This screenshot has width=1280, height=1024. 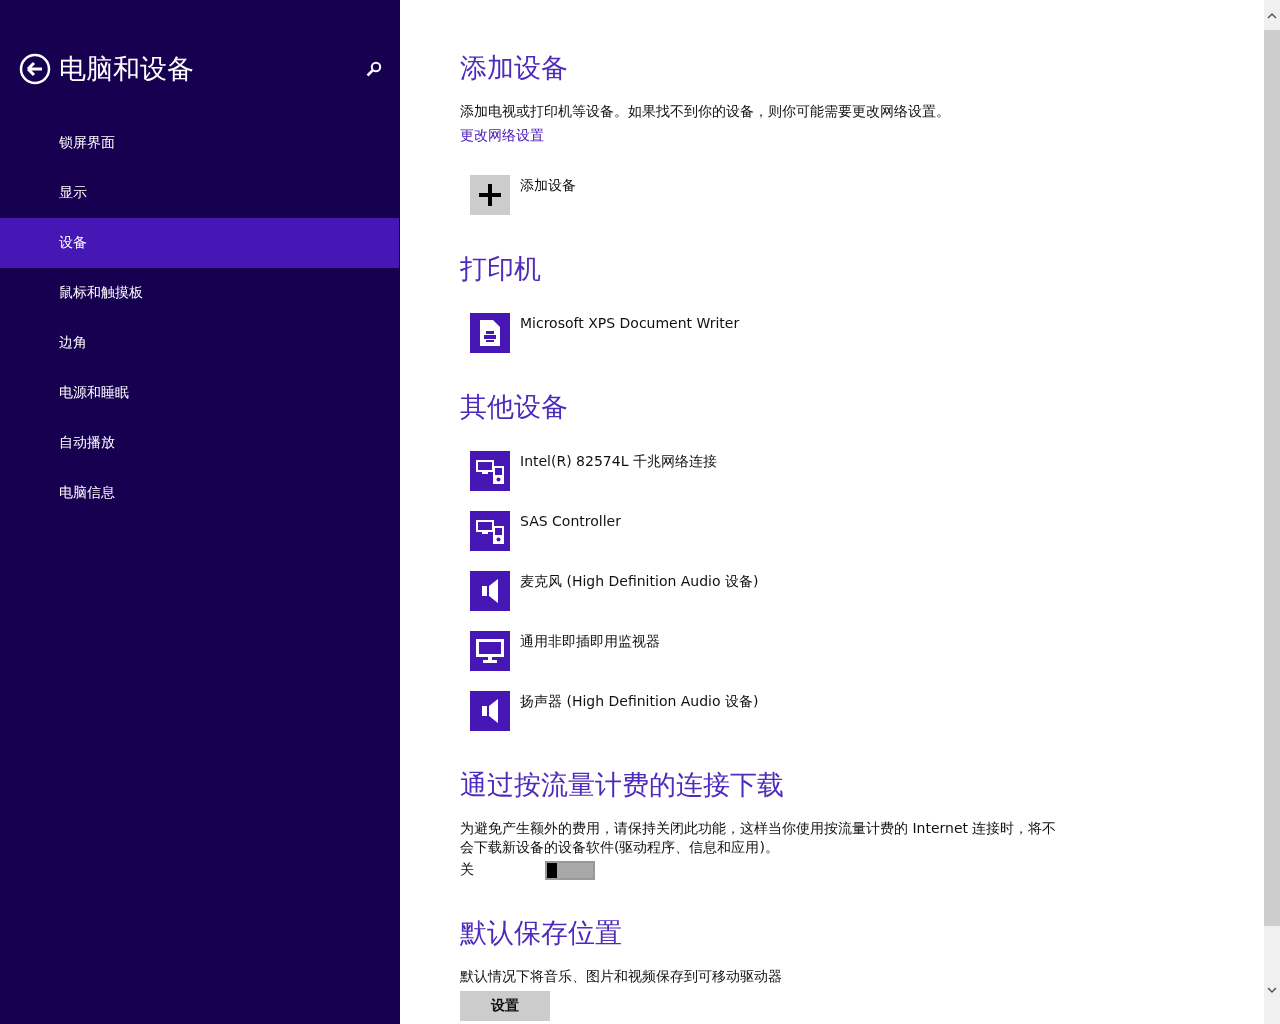 I want to click on nav-item: 边角, so click(x=199, y=343).